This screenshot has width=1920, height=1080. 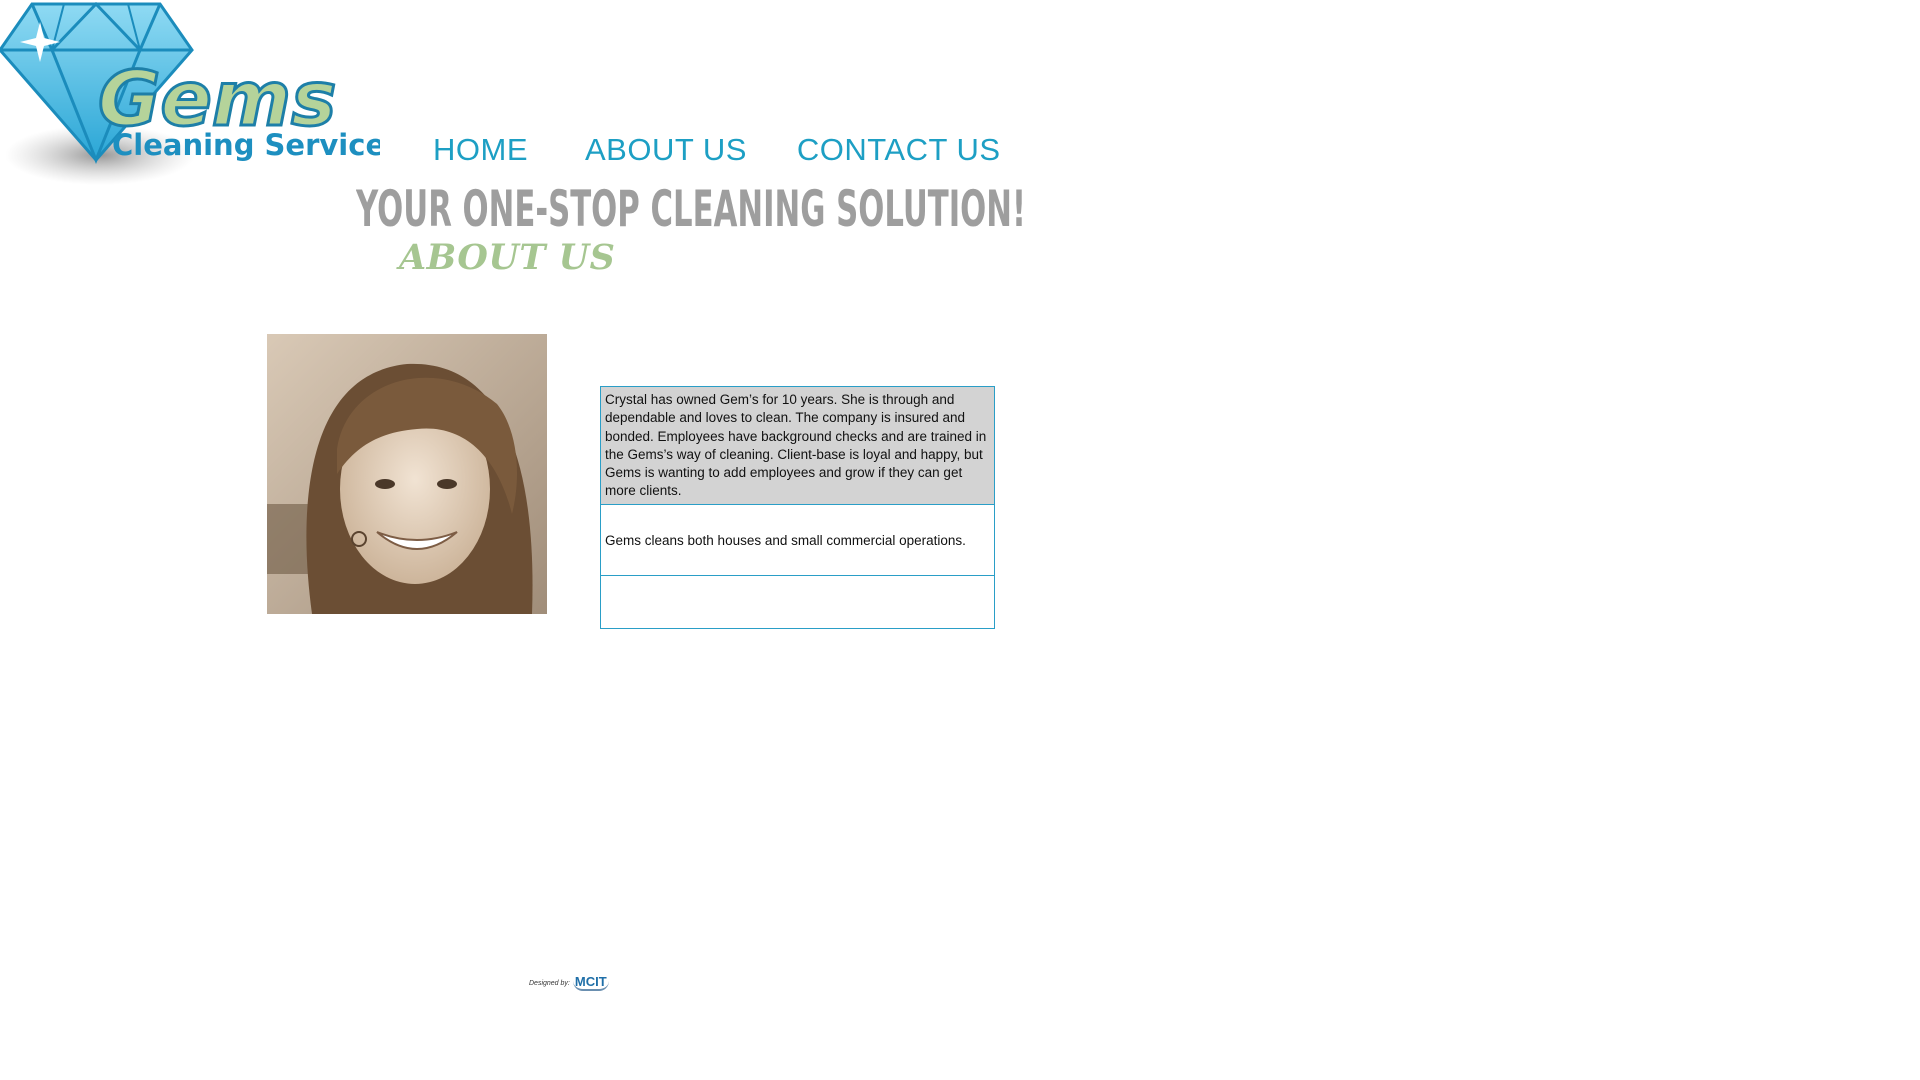 What do you see at coordinates (691, 209) in the screenshot?
I see `tagline-text: YOUR ONE-STOP CLEANING SOLUTION!` at bounding box center [691, 209].